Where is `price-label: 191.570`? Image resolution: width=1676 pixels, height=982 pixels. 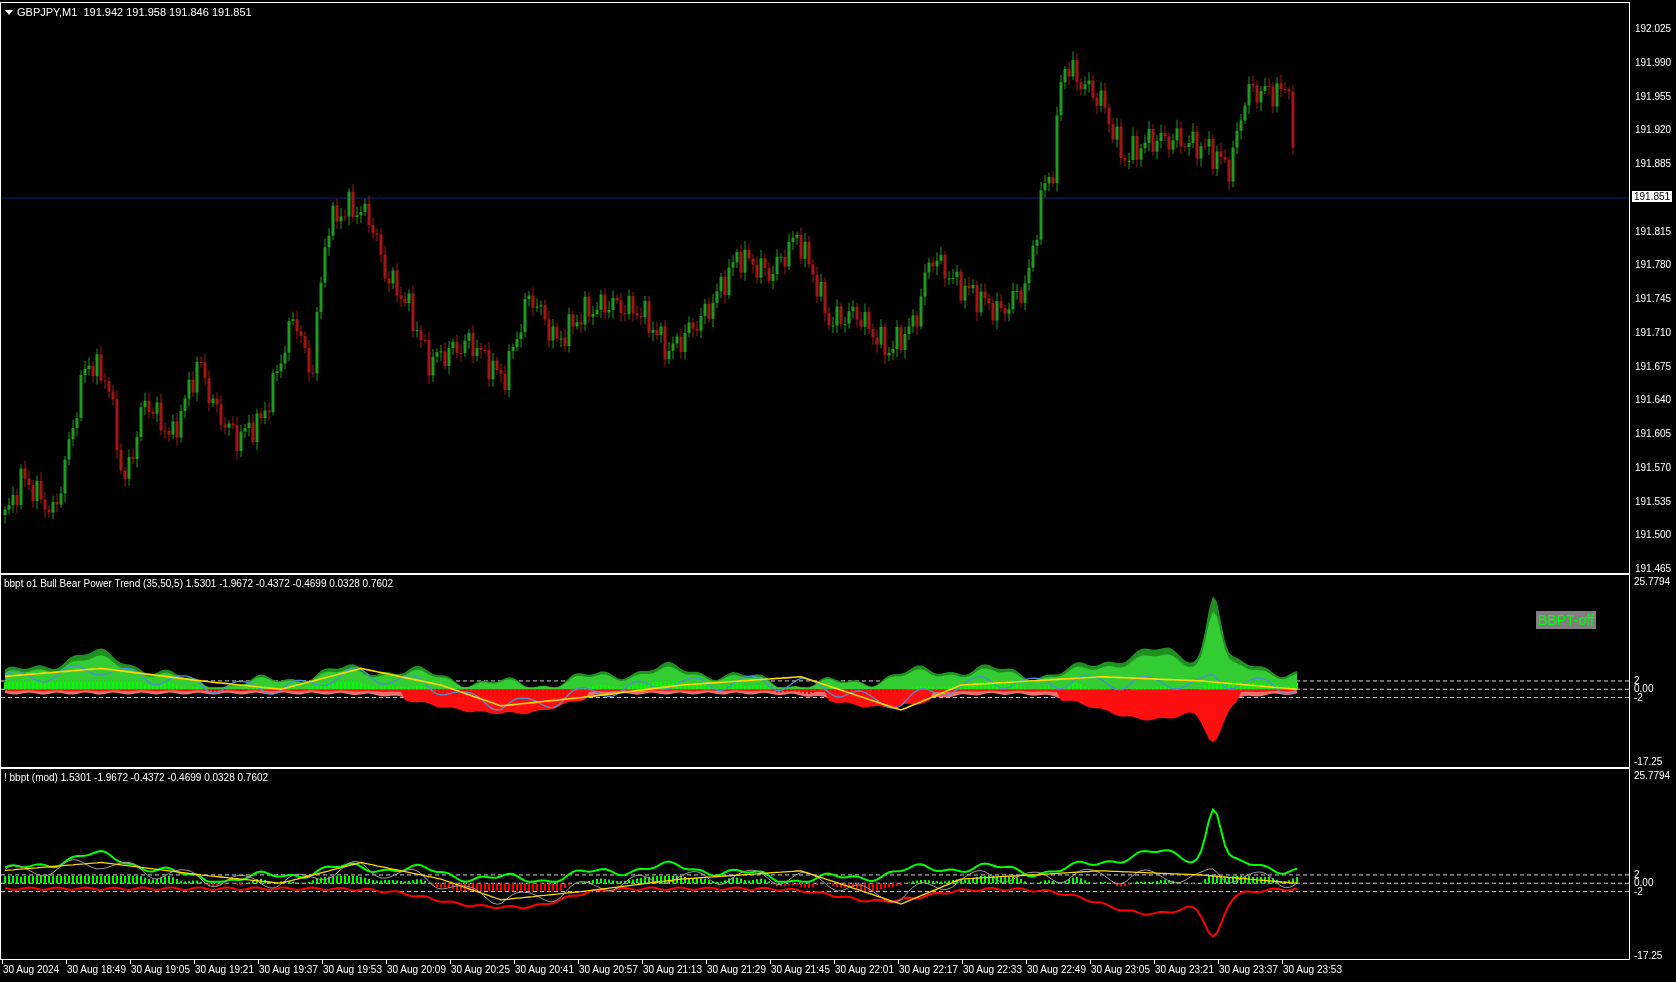
price-label: 191.570 is located at coordinates (1653, 467).